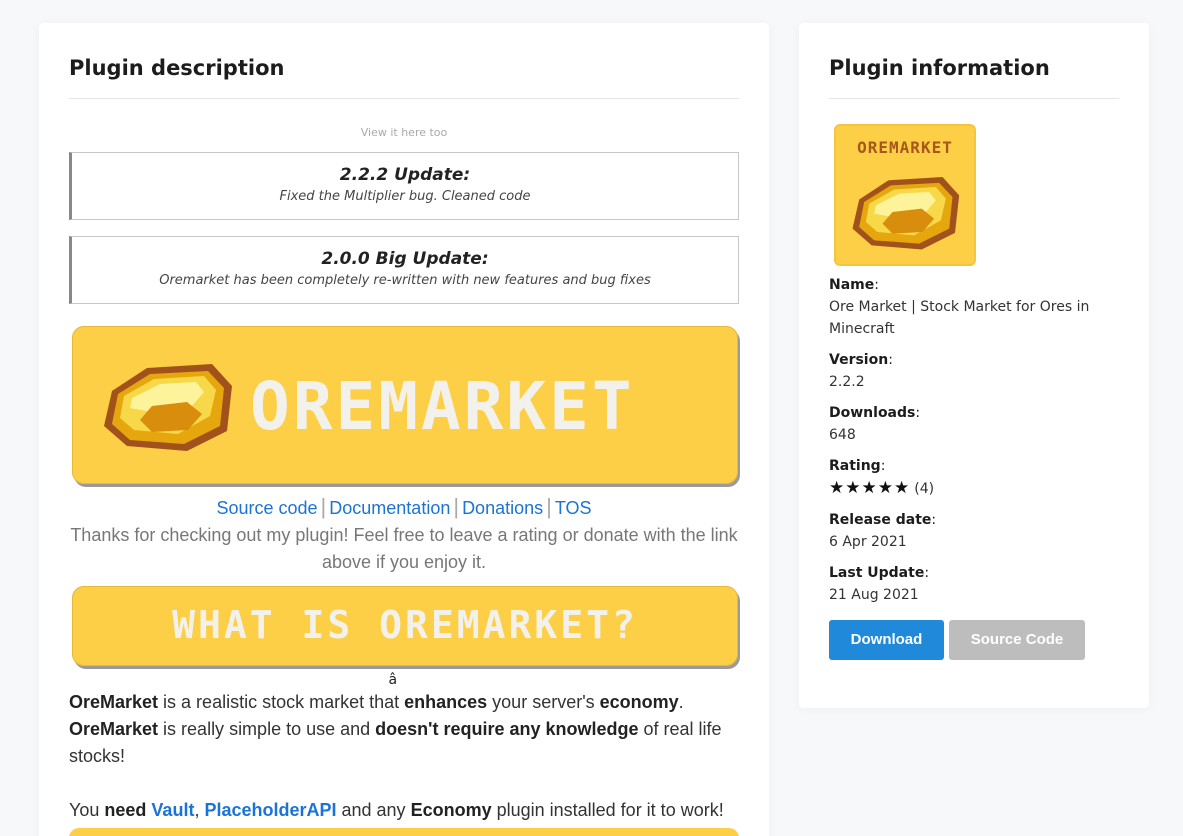 This screenshot has width=1183, height=836. What do you see at coordinates (847, 382) in the screenshot?
I see `version-value: 2.2.2` at bounding box center [847, 382].